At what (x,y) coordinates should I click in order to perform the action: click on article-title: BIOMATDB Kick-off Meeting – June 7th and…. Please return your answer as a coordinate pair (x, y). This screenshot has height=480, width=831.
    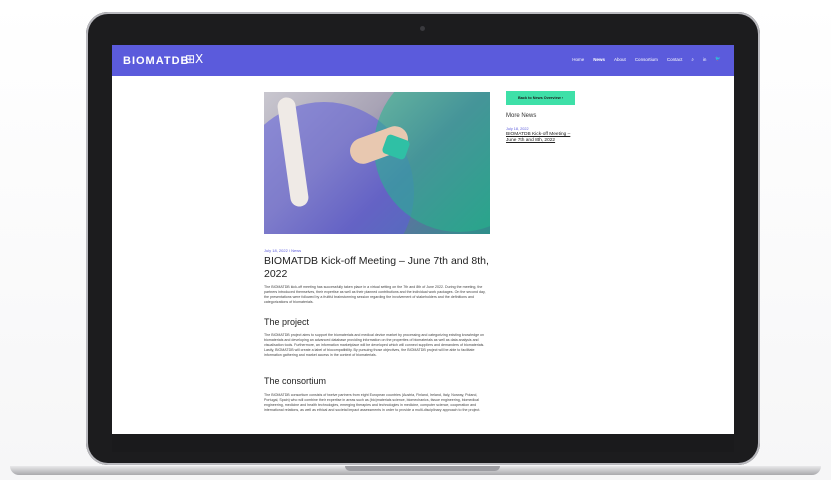
    Looking at the image, I should click on (376, 267).